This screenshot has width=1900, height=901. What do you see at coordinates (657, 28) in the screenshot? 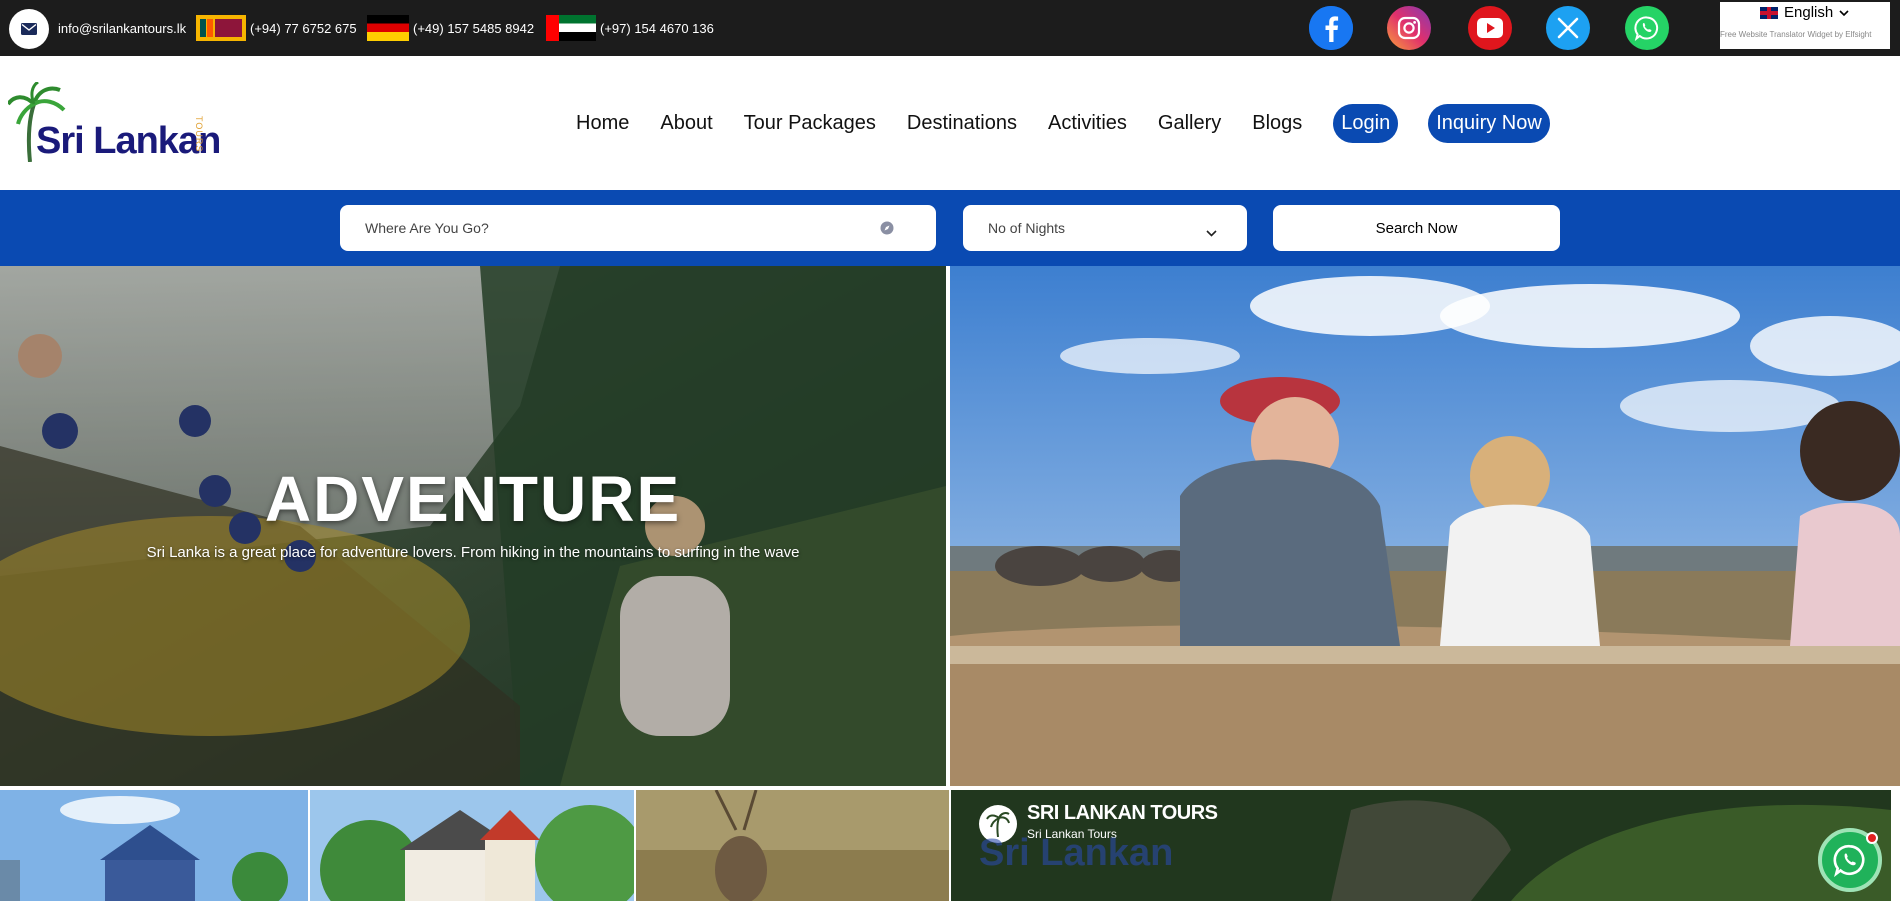
I see `phone-number: (+97) 154 4670 136` at bounding box center [657, 28].